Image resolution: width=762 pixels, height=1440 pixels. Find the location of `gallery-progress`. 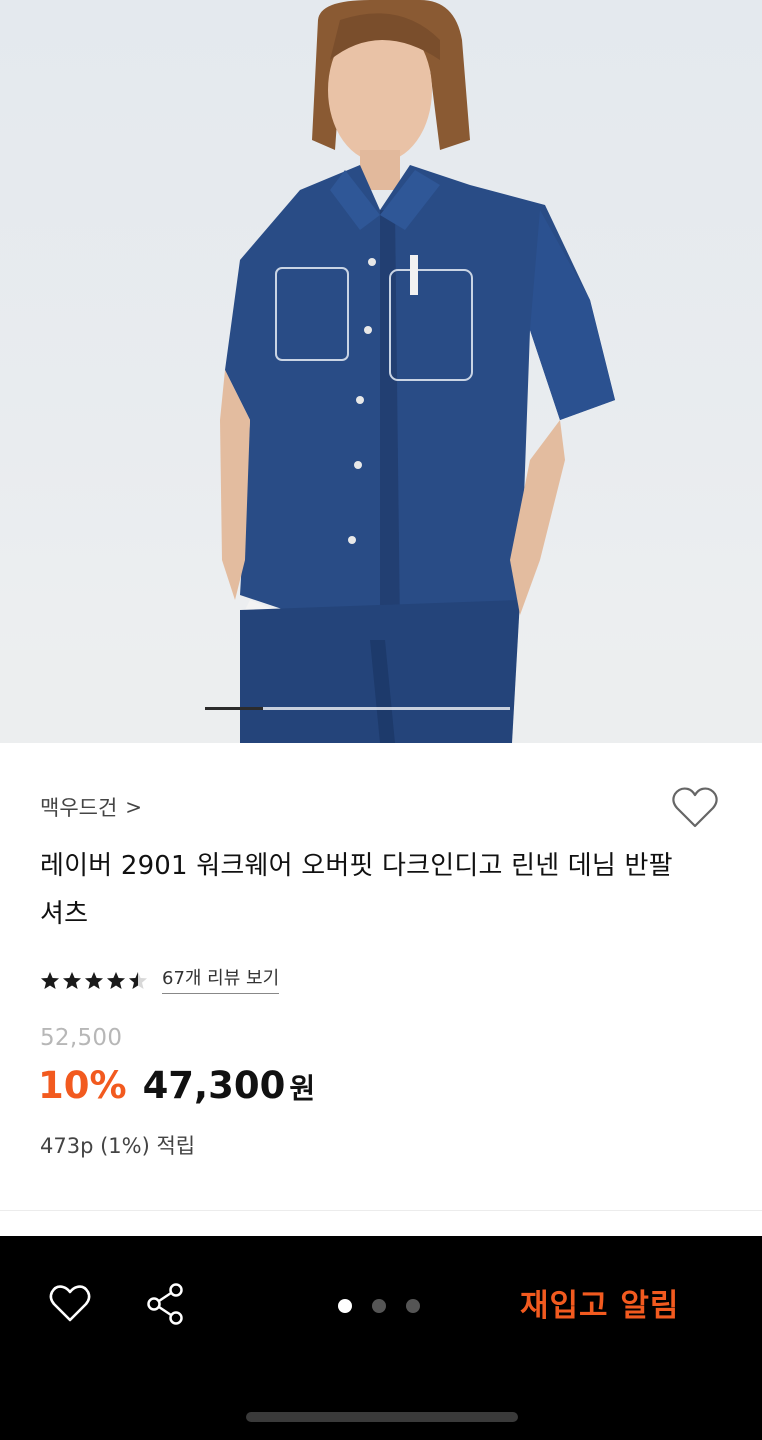

gallery-progress is located at coordinates (357, 708).